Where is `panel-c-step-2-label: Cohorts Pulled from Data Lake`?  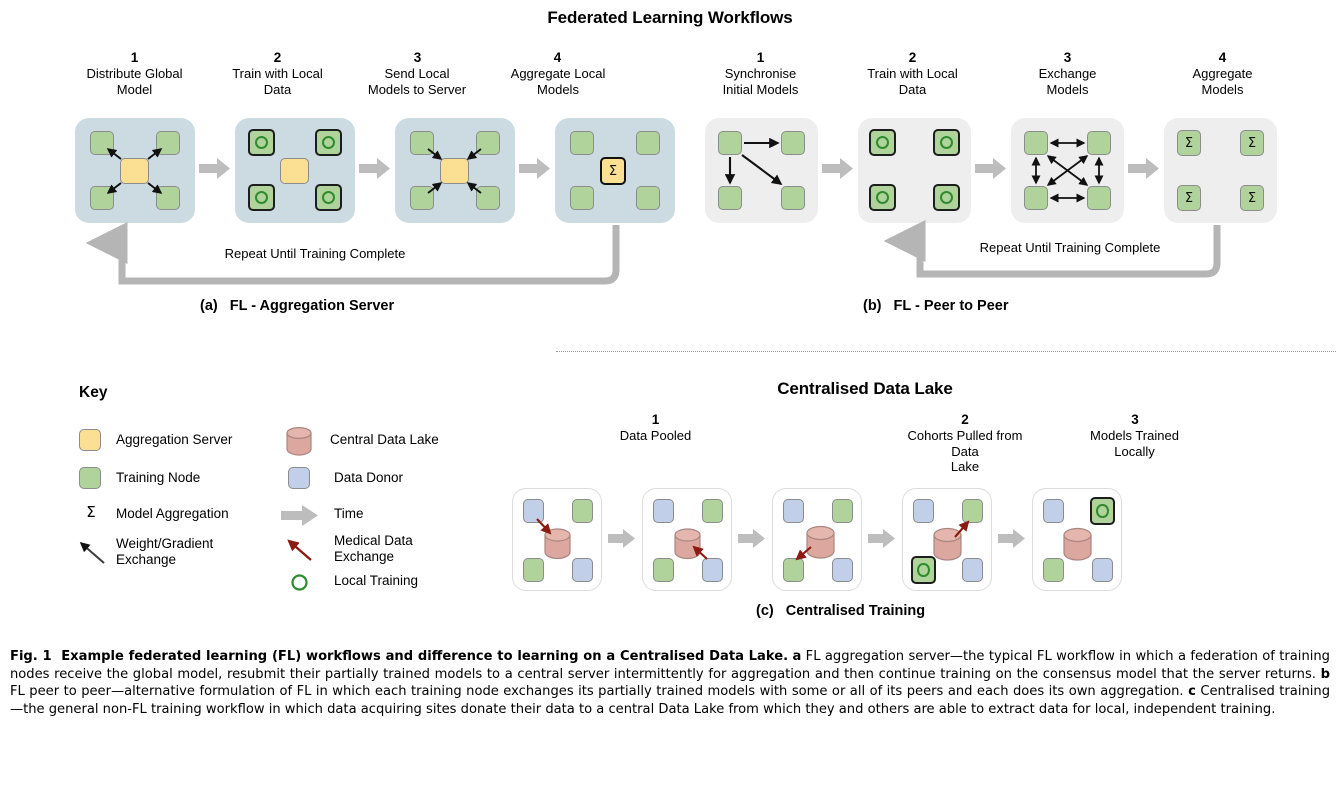 panel-c-step-2-label: Cohorts Pulled from Data Lake is located at coordinates (965, 451).